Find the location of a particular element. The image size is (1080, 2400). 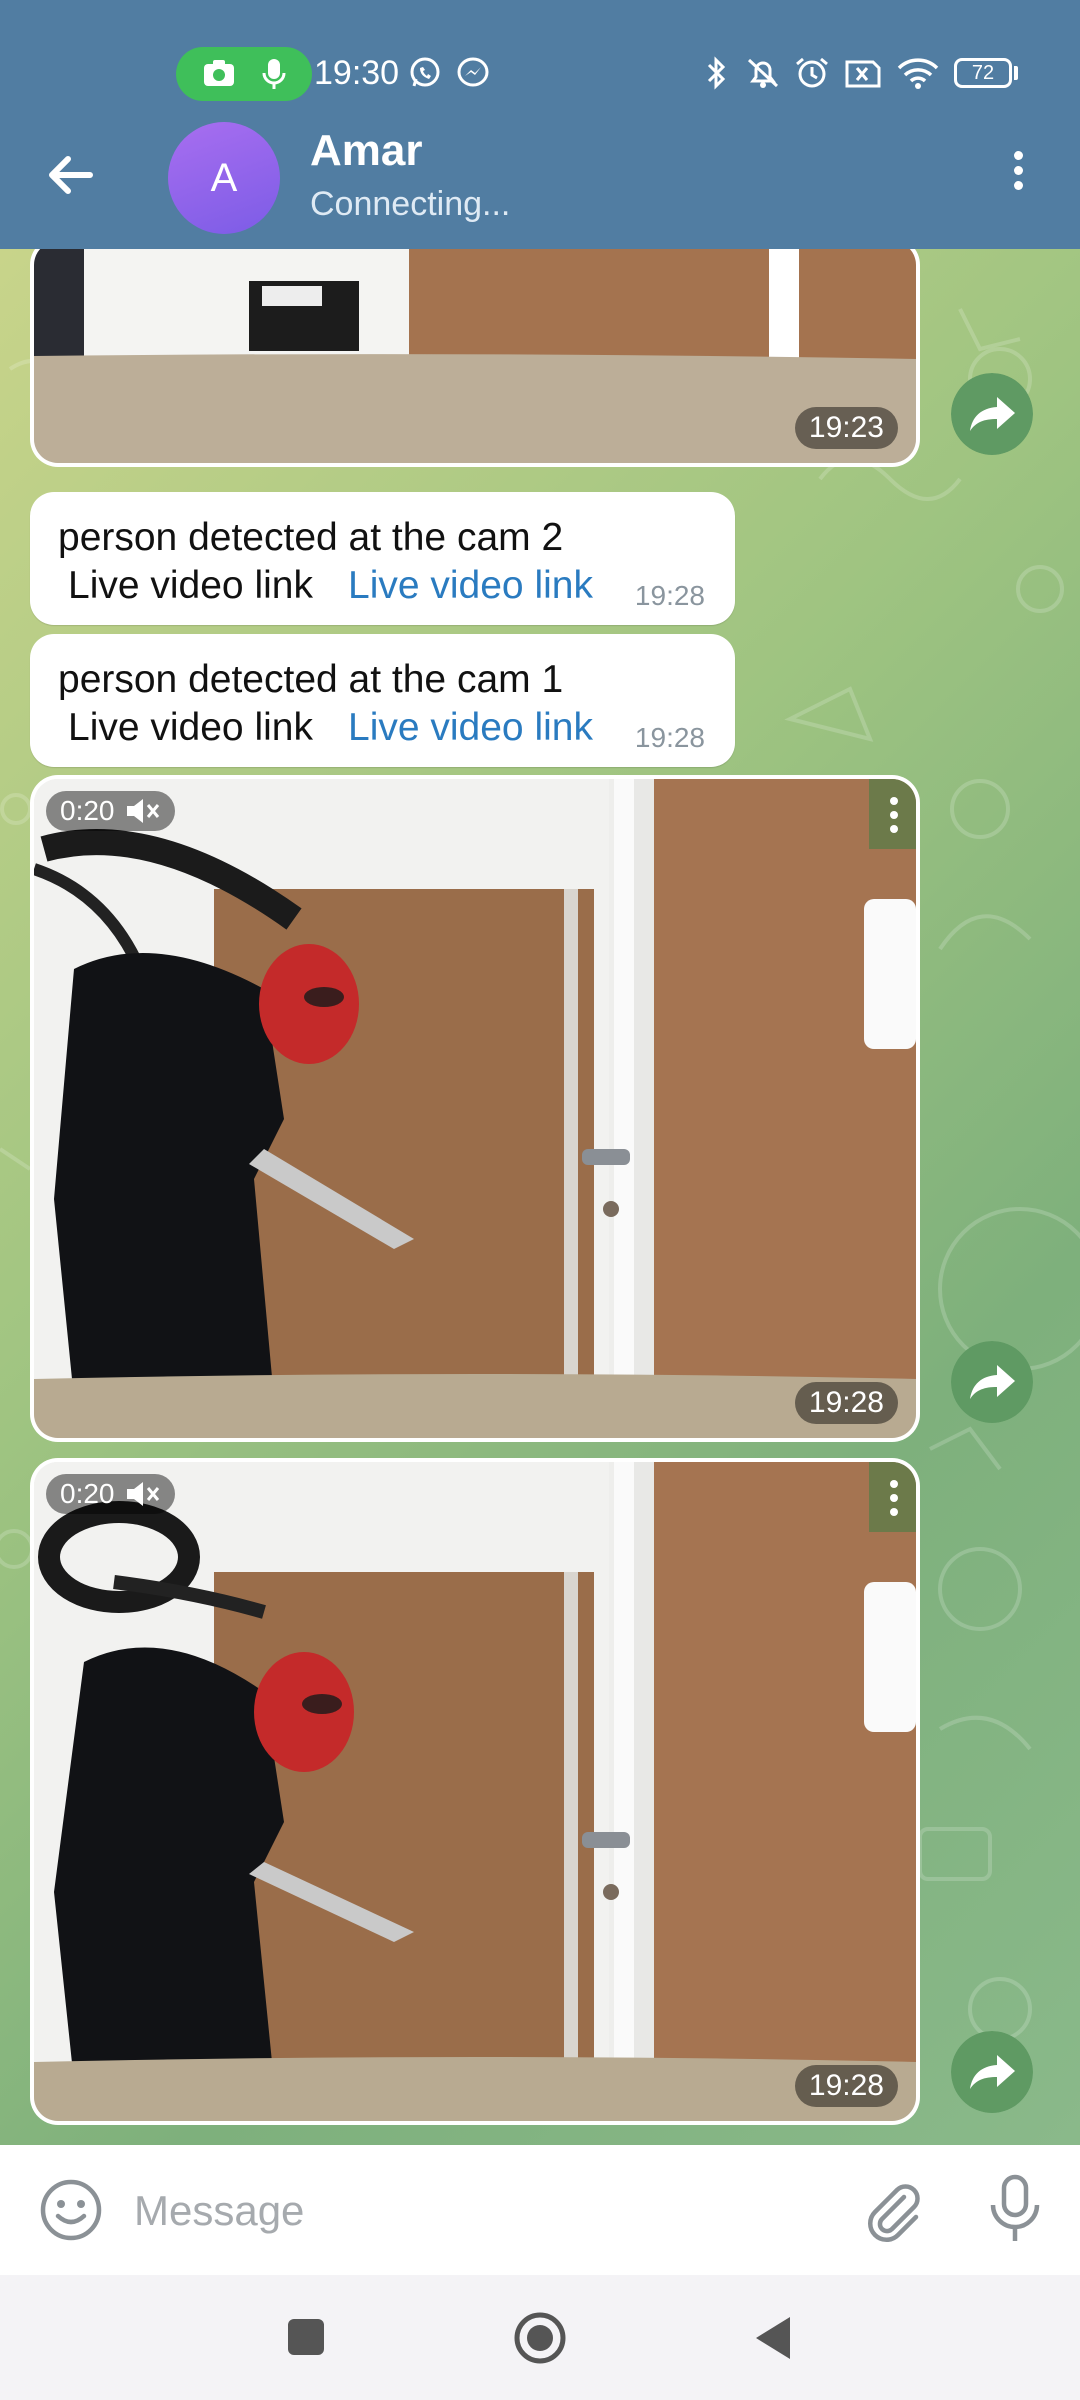

emoji-icon is located at coordinates (71, 2210).